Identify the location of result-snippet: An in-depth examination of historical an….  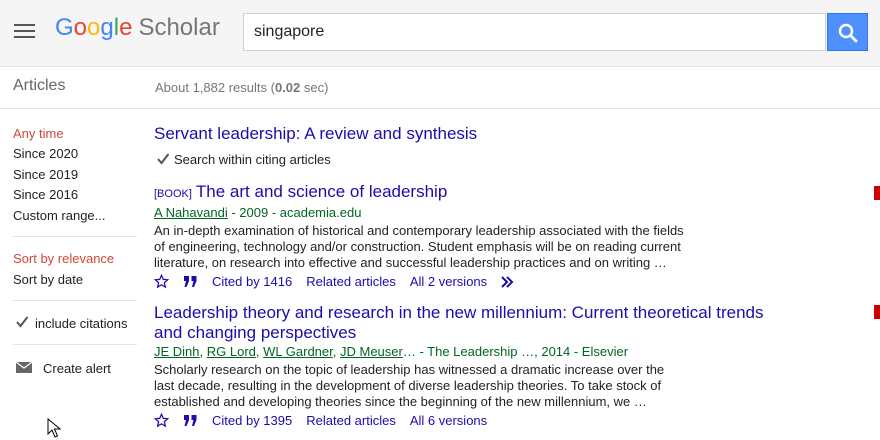
(434, 247).